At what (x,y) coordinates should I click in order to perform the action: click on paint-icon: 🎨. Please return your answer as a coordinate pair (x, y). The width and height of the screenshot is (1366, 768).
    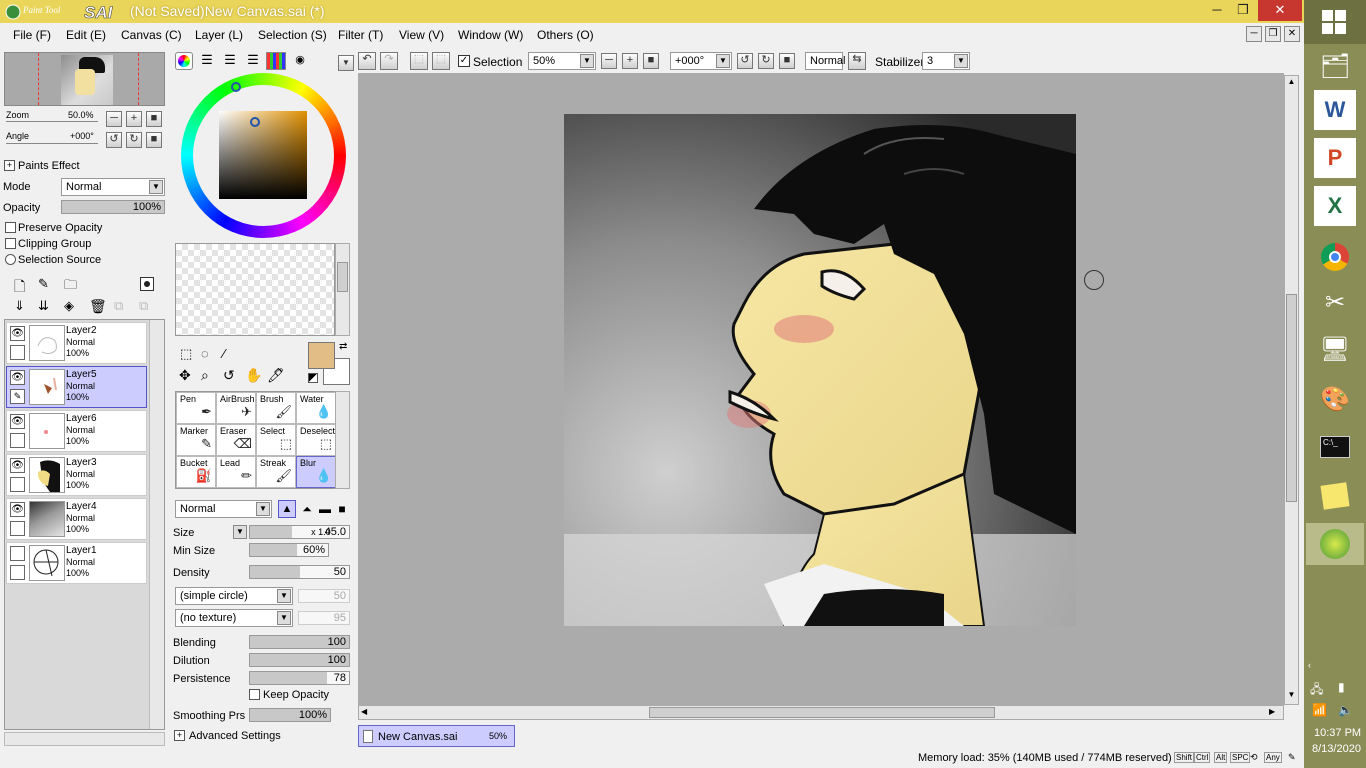
    Looking at the image, I should click on (1335, 400).